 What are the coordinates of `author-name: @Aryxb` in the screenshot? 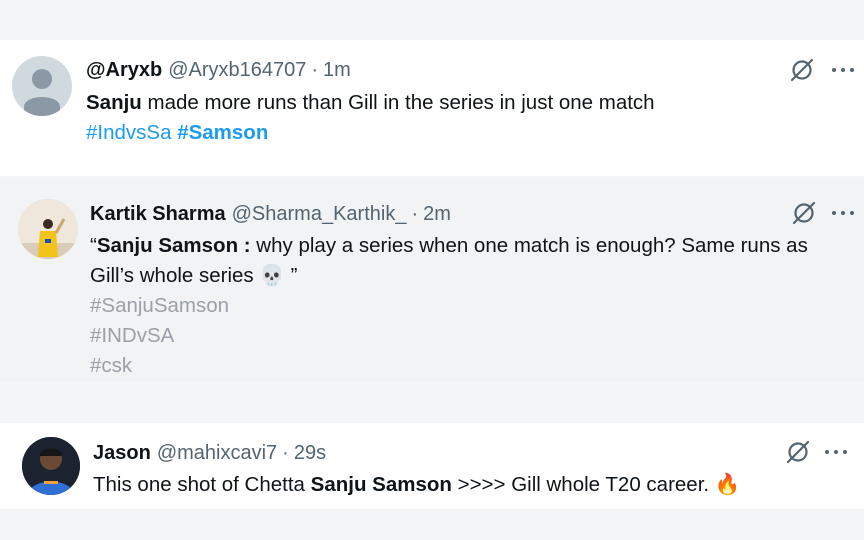 It's located at (124, 70).